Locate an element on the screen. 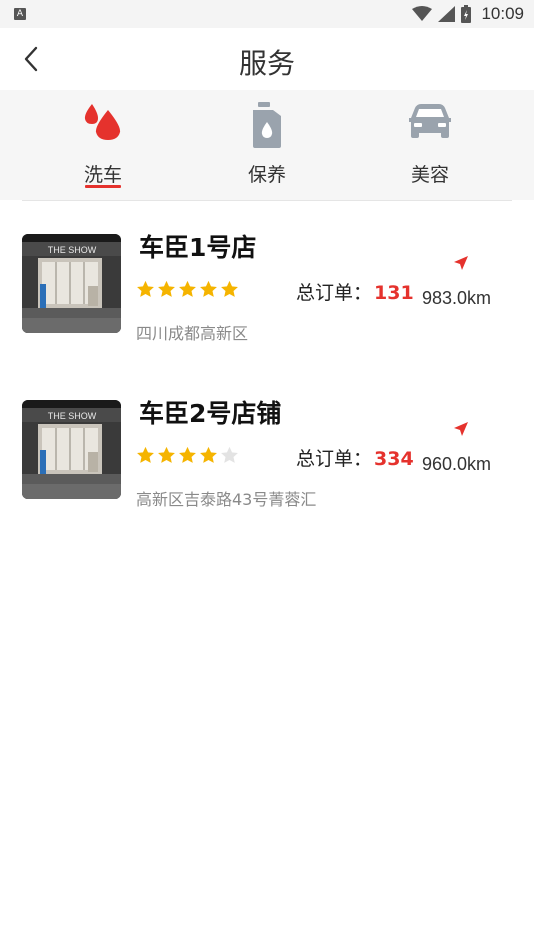  order-count: 总订单： 334 is located at coordinates (355, 457).